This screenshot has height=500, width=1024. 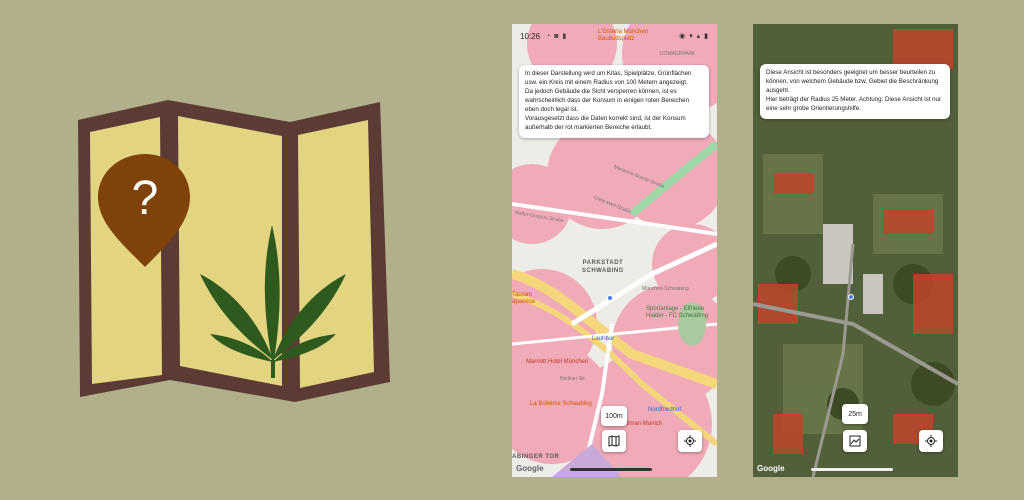 I want to click on poi-nordfriedhof: Nordfriedhof, so click(x=664, y=410).